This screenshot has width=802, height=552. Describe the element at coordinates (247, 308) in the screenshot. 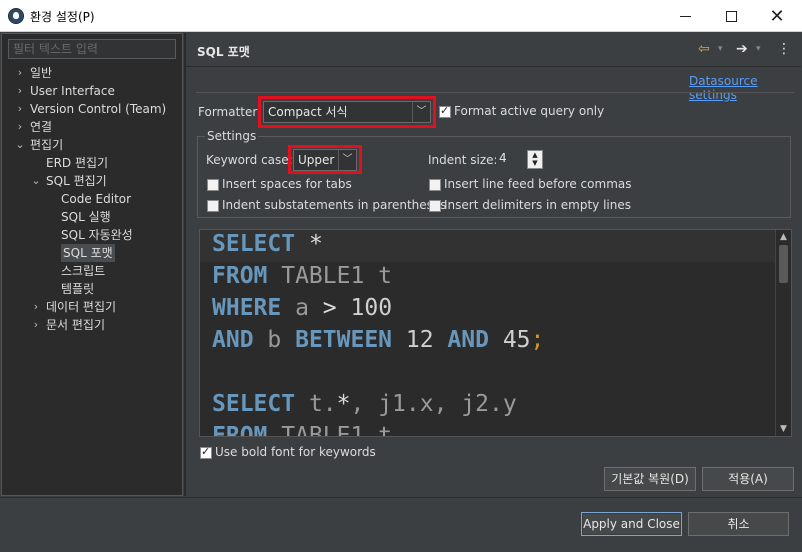

I see `code-token: WHERE` at that location.